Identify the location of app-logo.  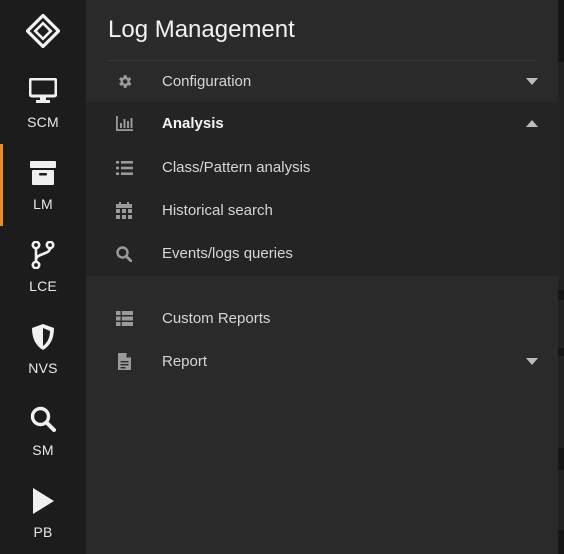
(43, 31).